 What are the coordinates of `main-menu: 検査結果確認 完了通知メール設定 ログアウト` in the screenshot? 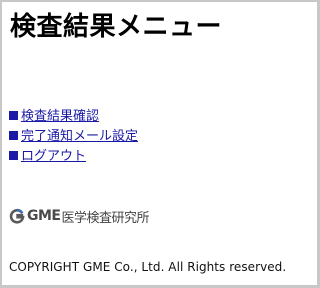 It's located at (73, 137).